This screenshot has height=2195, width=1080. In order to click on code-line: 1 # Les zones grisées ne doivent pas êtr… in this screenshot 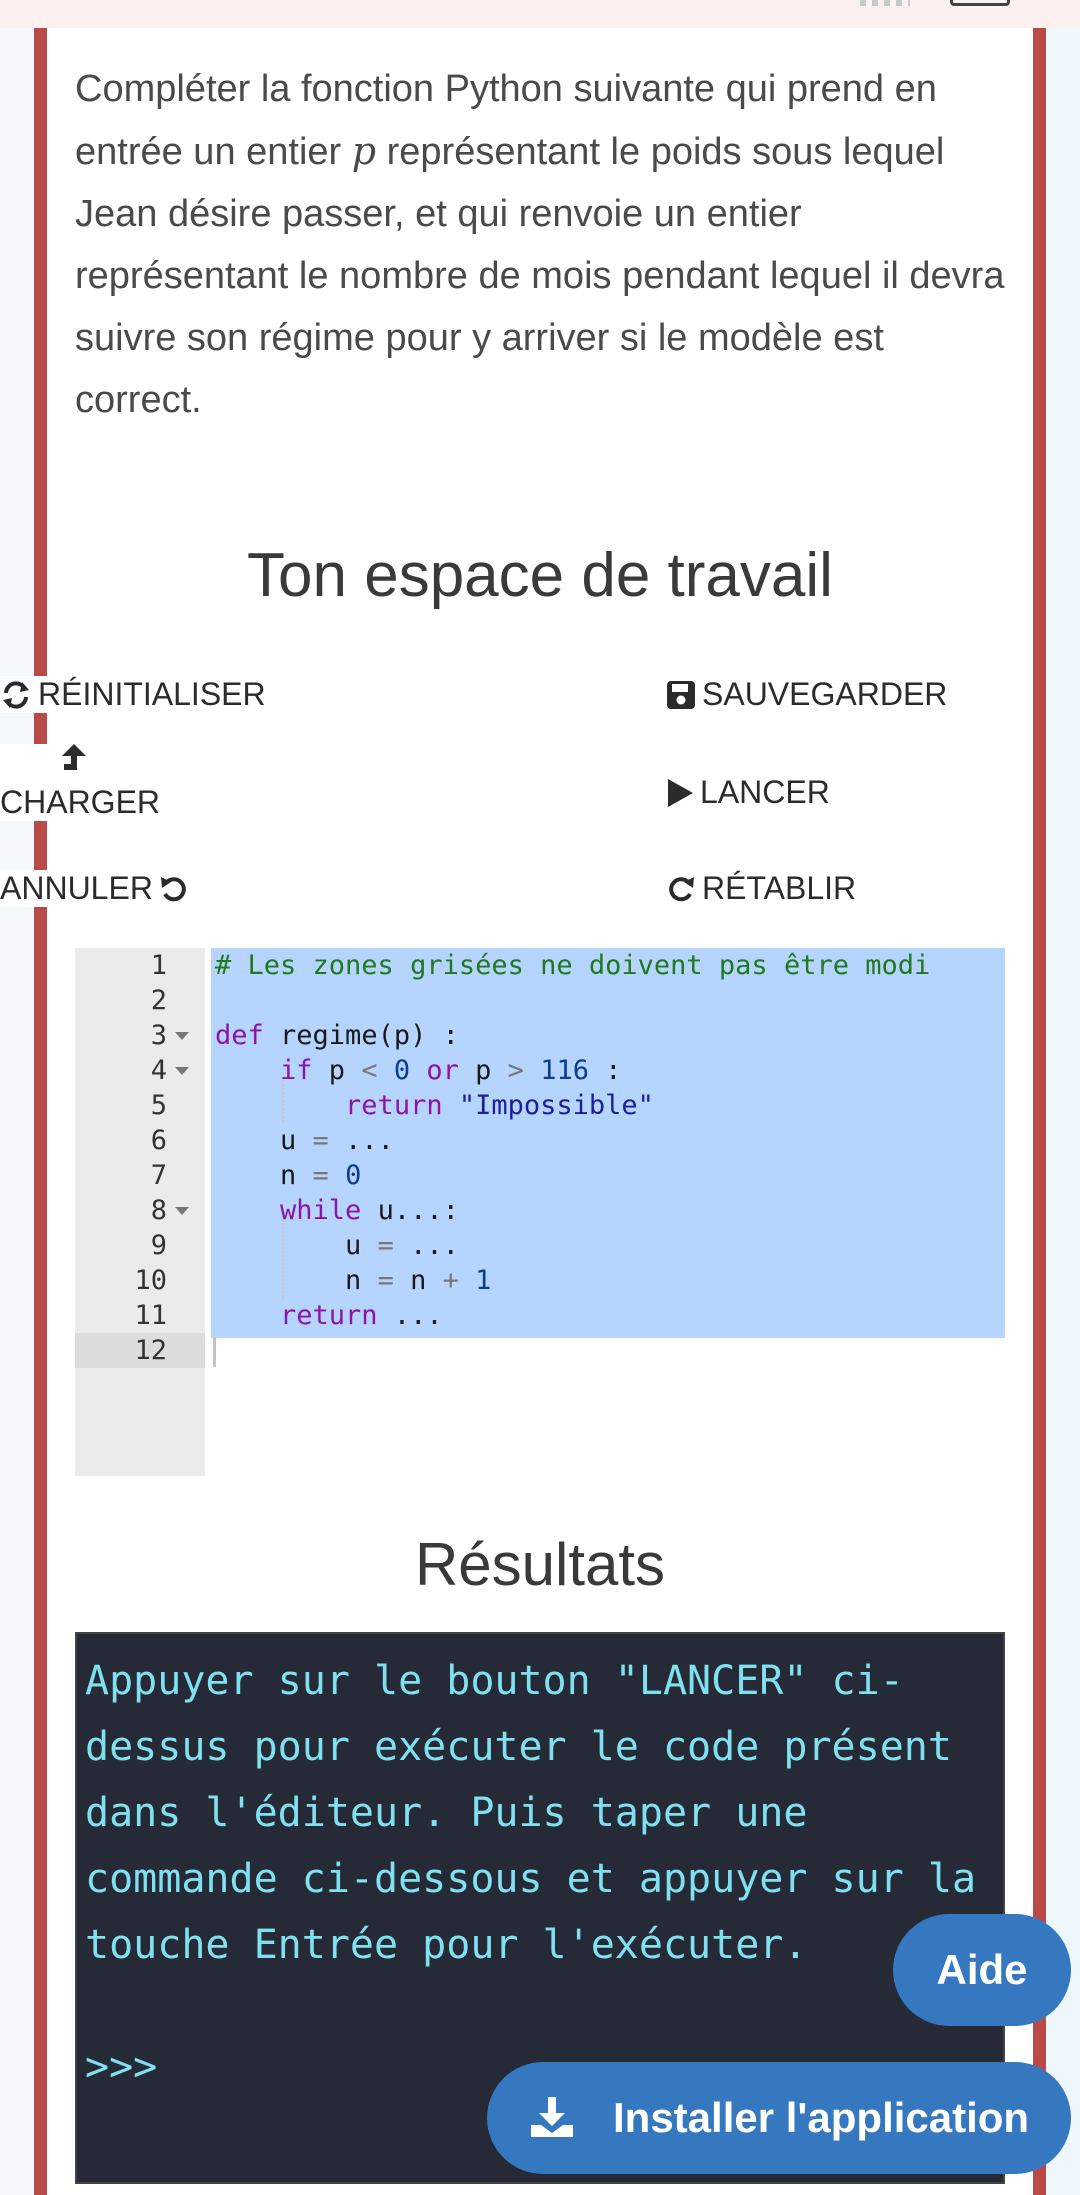, I will do `click(540, 965)`.